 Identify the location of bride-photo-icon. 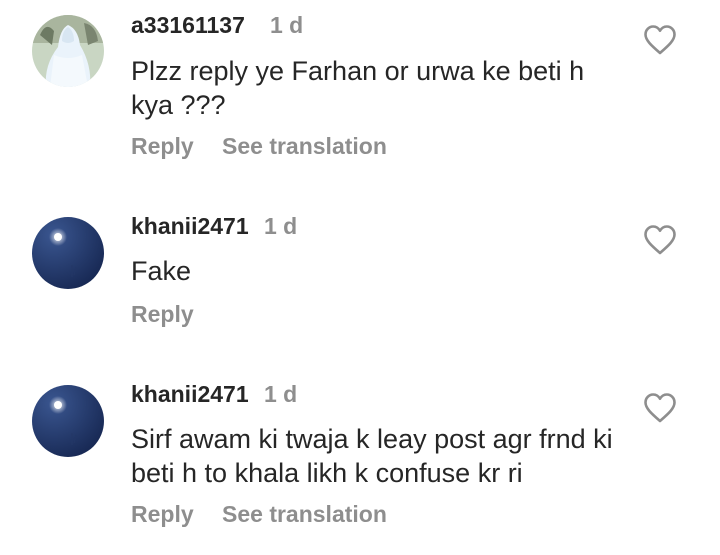
(68, 51).